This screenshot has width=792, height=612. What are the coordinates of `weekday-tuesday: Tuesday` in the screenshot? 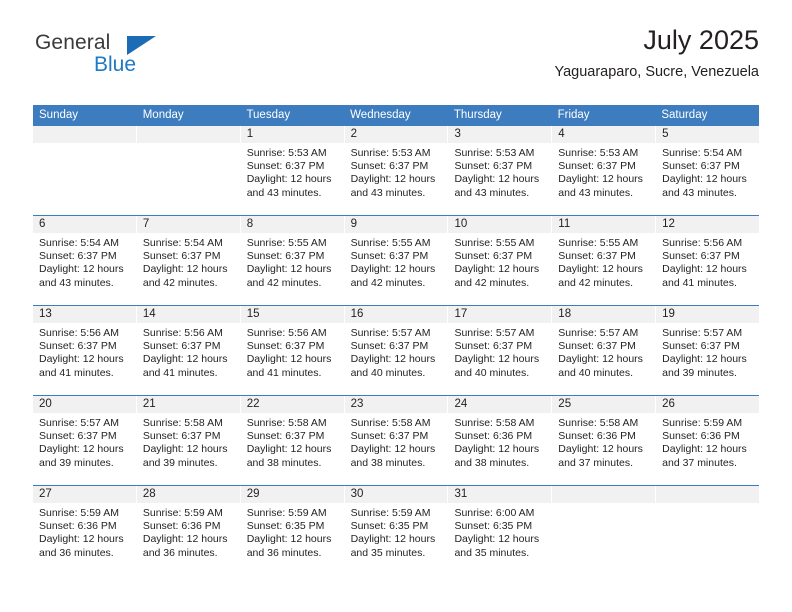 It's located at (268, 115).